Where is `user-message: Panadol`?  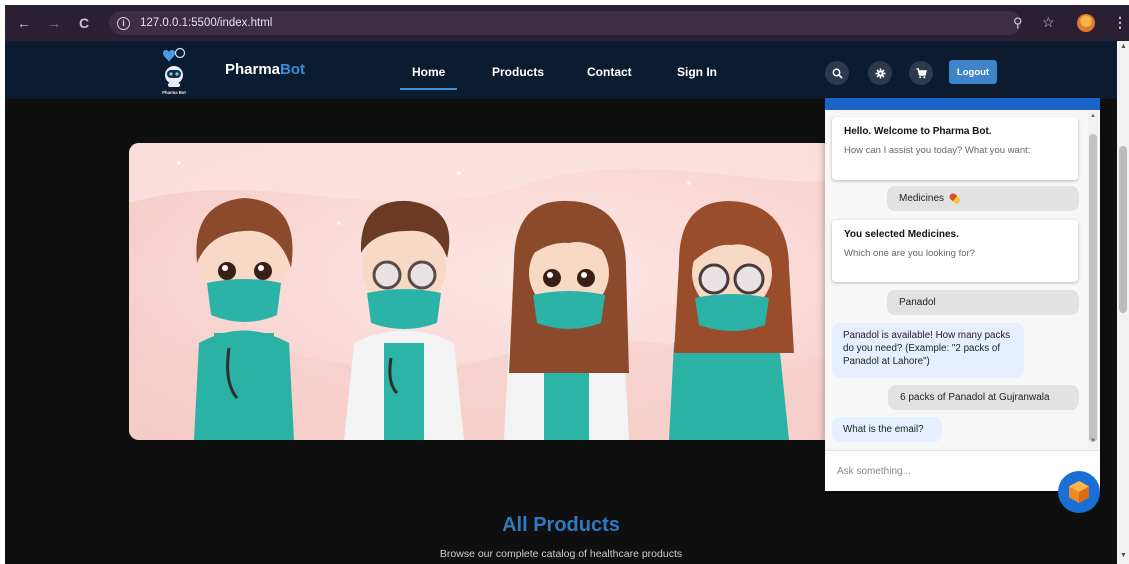
user-message: Panadol is located at coordinates (983, 302).